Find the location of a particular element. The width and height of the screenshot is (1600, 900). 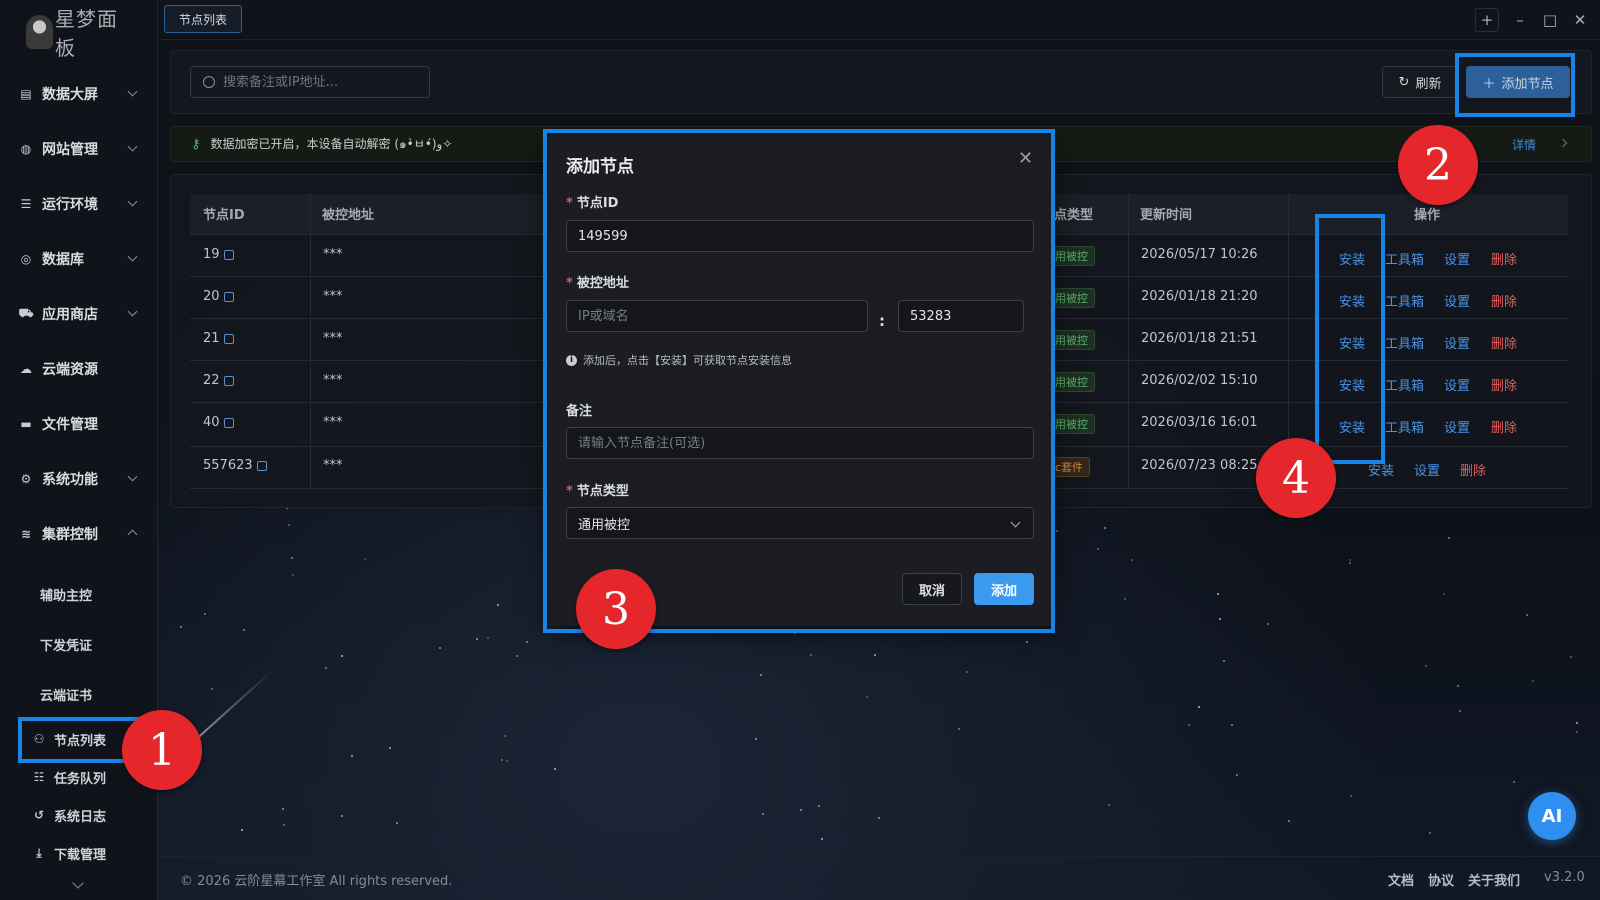

app-logo: 星梦面板 is located at coordinates (81, 33).